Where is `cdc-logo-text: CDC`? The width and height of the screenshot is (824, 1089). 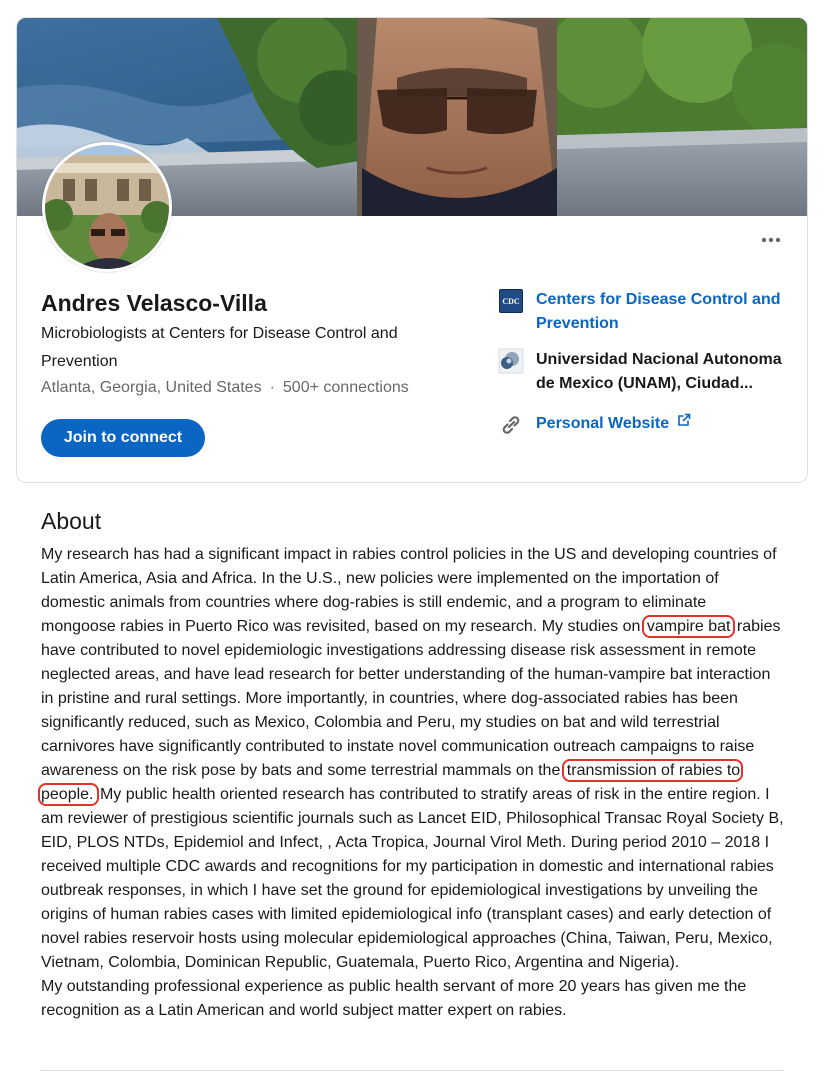
cdc-logo-text: CDC is located at coordinates (511, 301).